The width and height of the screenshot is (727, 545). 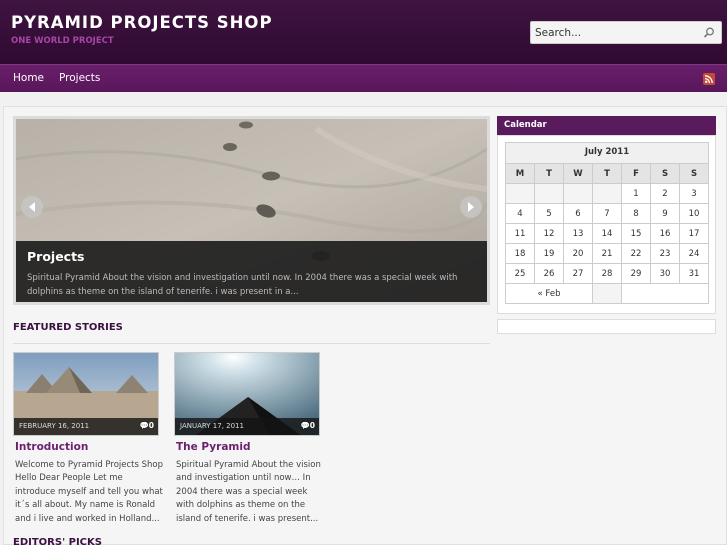 What do you see at coordinates (665, 253) in the screenshot?
I see `calendar-day: 23` at bounding box center [665, 253].